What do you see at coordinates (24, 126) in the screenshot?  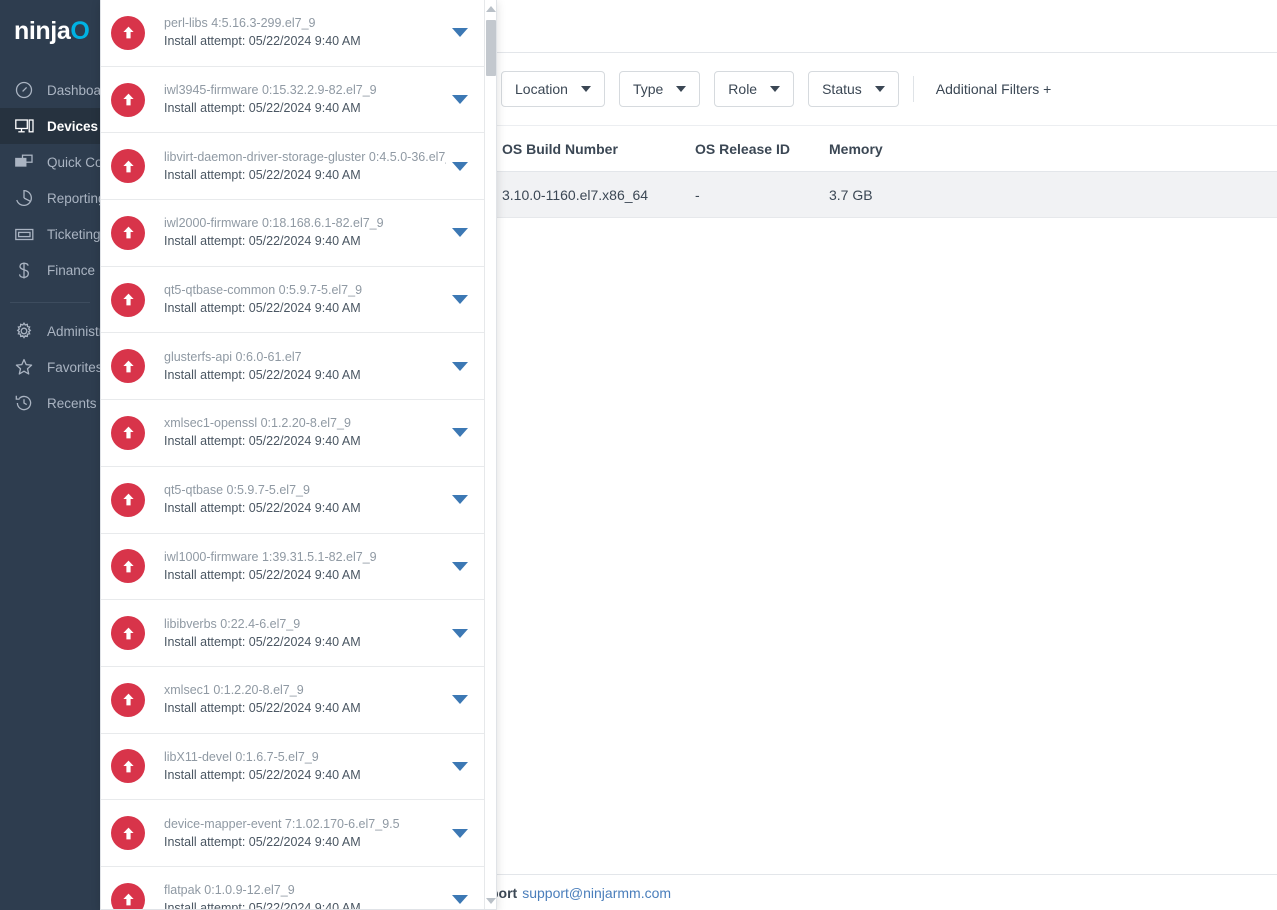 I see `monitor-icon` at bounding box center [24, 126].